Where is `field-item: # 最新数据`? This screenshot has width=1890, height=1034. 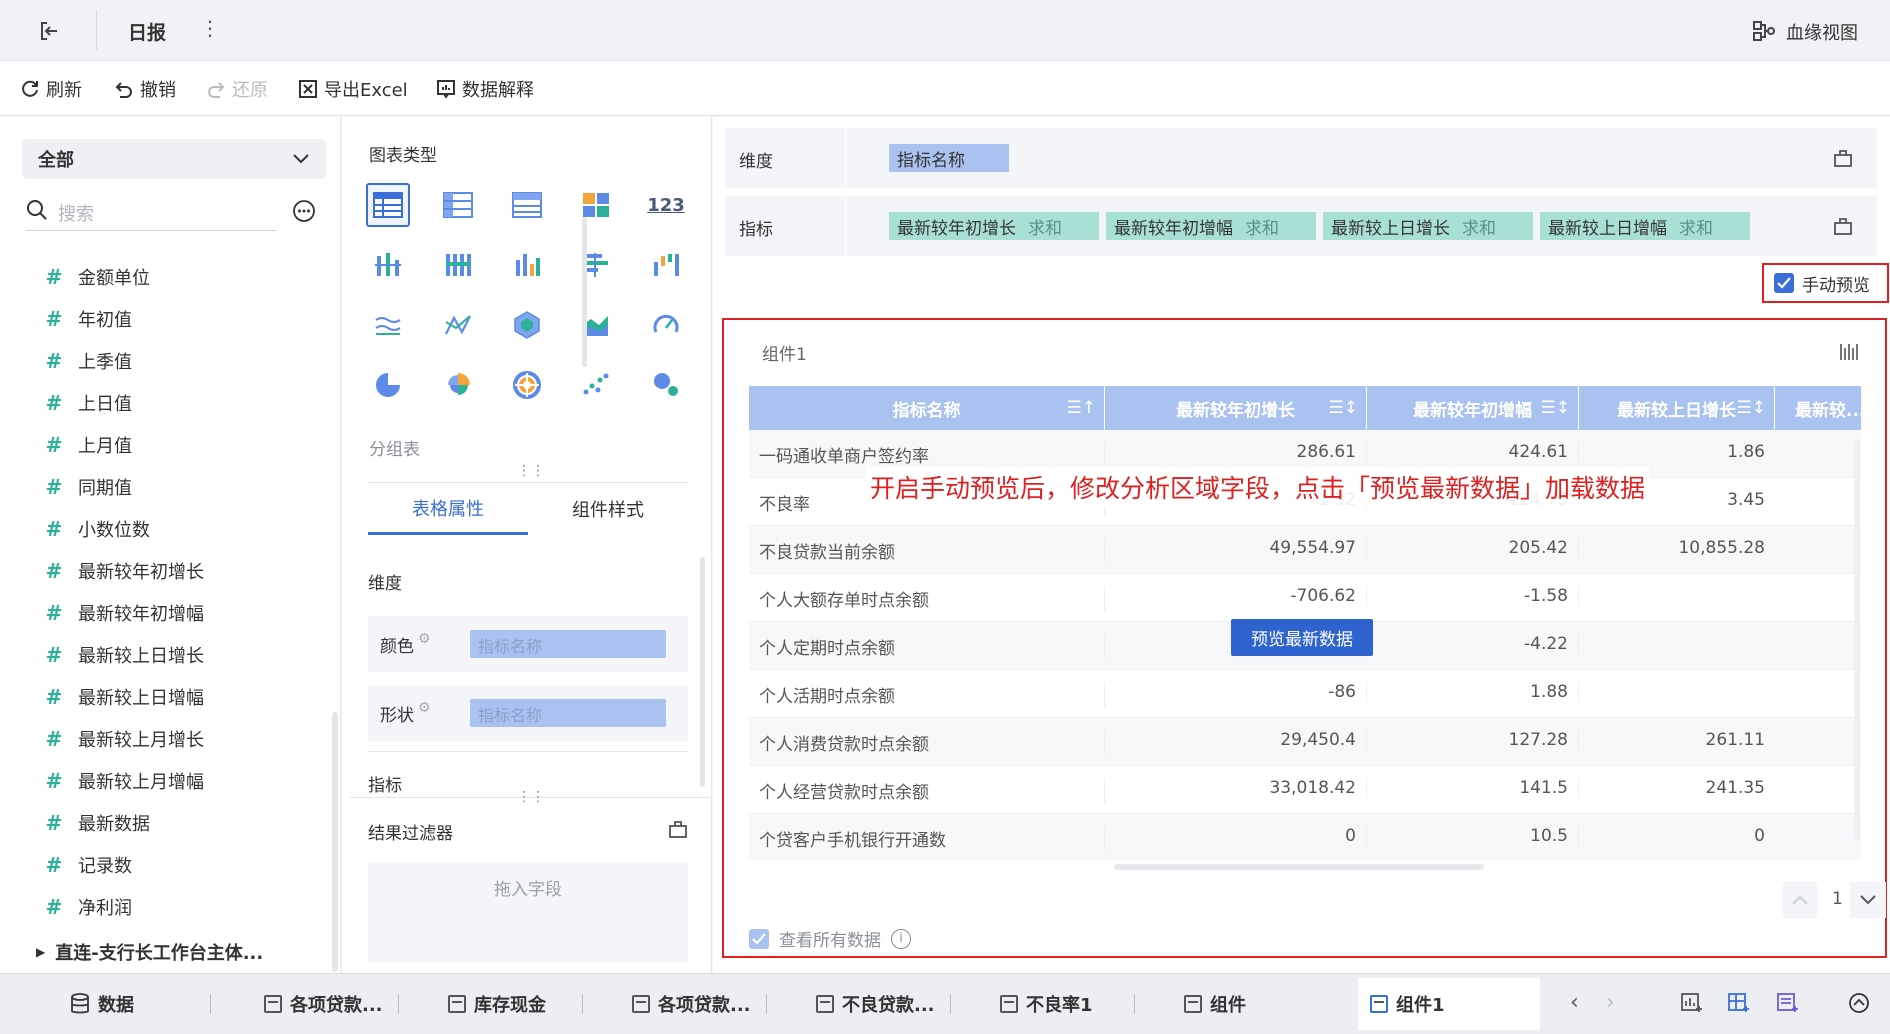 field-item: # 最新数据 is located at coordinates (97, 823).